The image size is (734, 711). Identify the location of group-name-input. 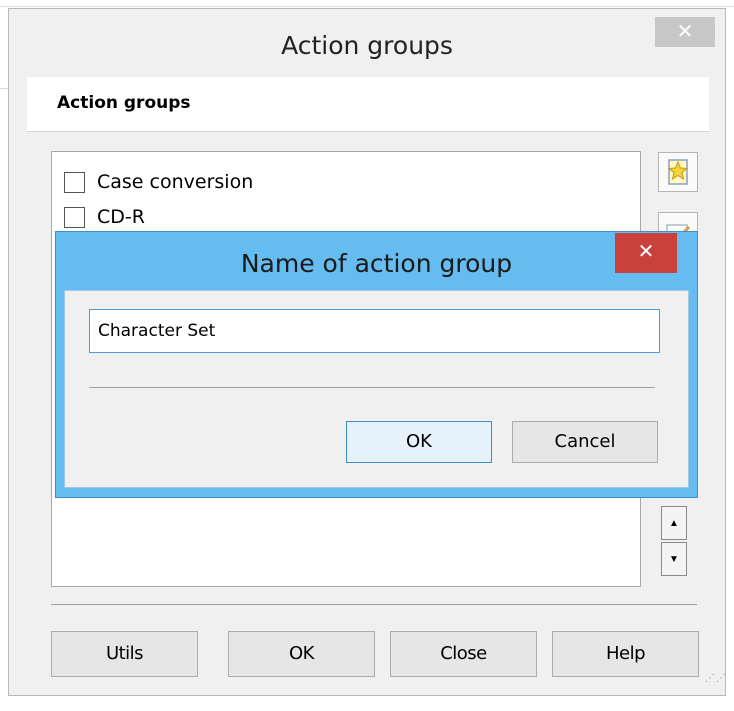
(374, 331).